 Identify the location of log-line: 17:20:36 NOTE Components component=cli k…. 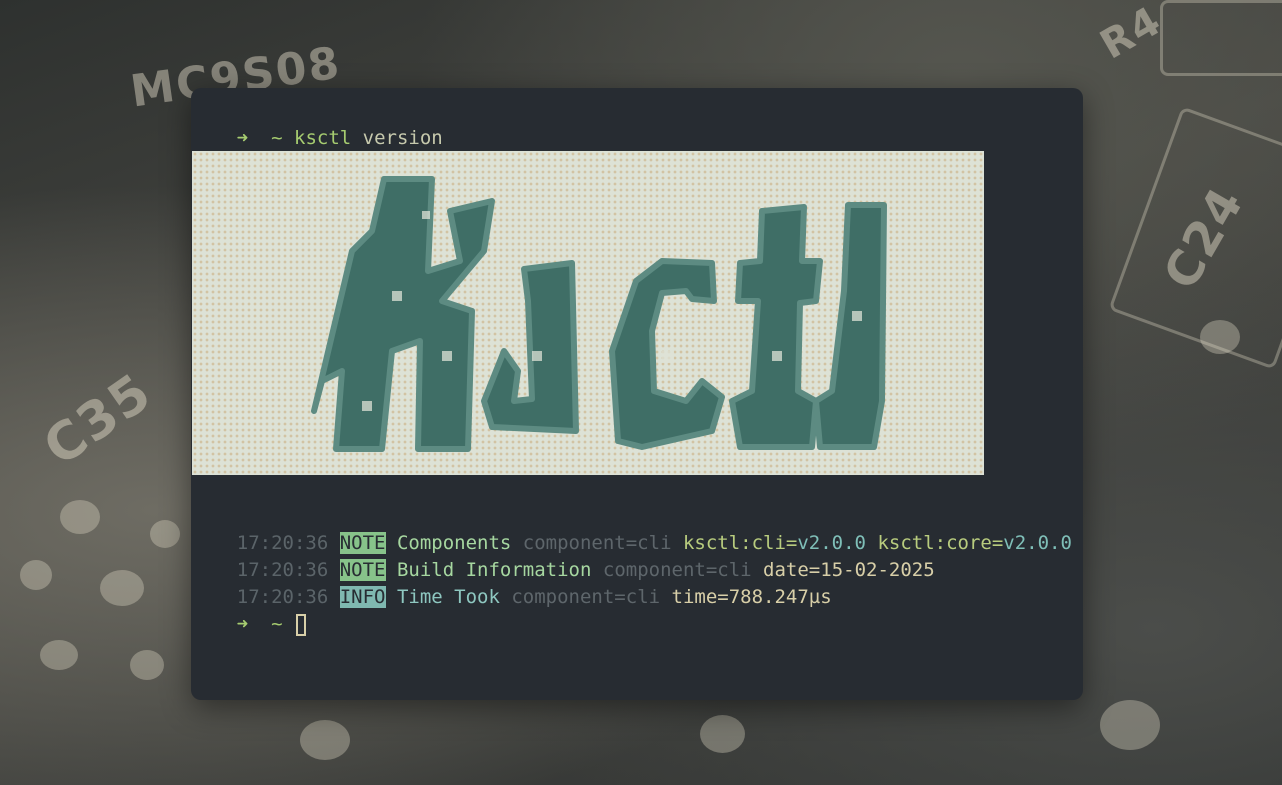
(631, 528).